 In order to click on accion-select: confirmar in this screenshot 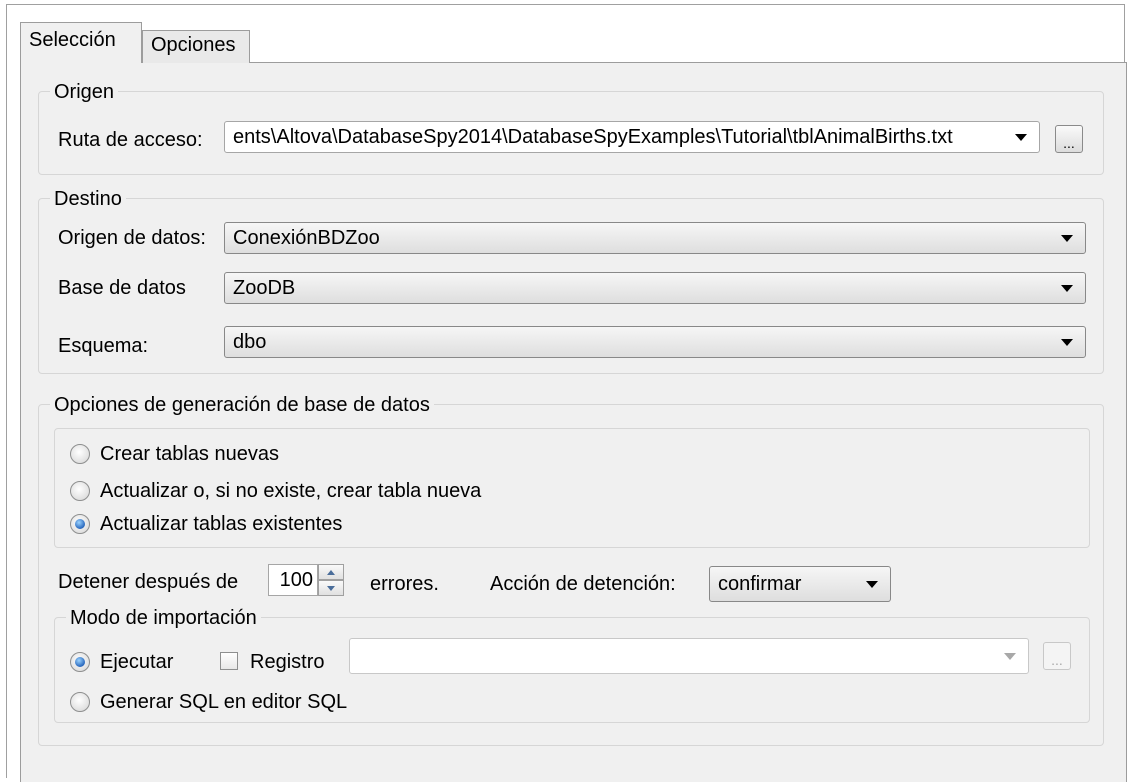, I will do `click(800, 584)`.